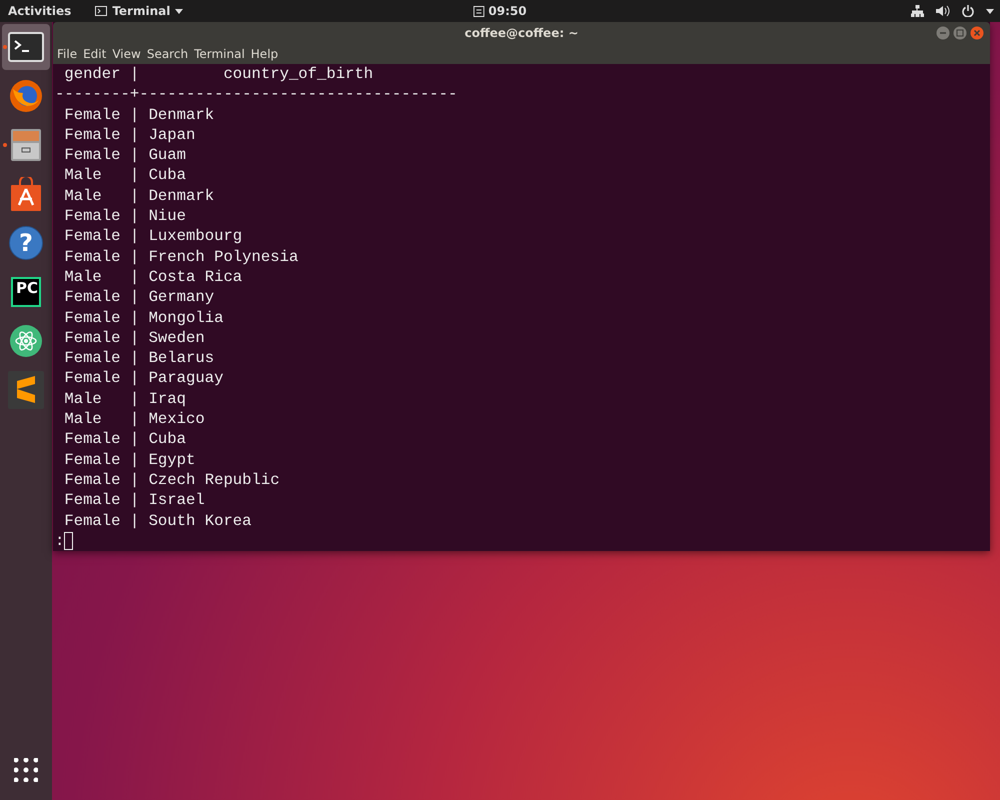 This screenshot has width=1000, height=800. I want to click on terminal-line: Female | Niue, so click(125, 216).